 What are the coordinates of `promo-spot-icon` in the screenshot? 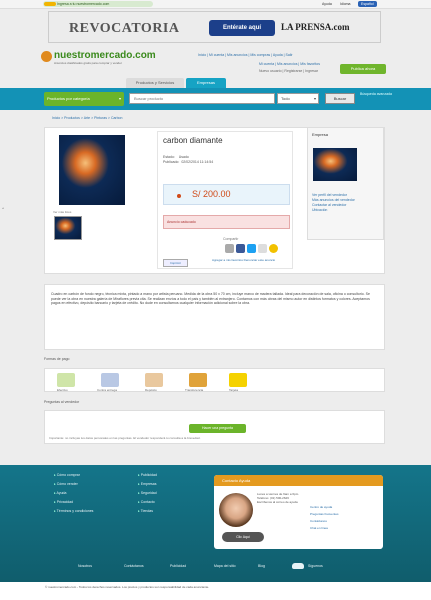 It's located at (50, 4).